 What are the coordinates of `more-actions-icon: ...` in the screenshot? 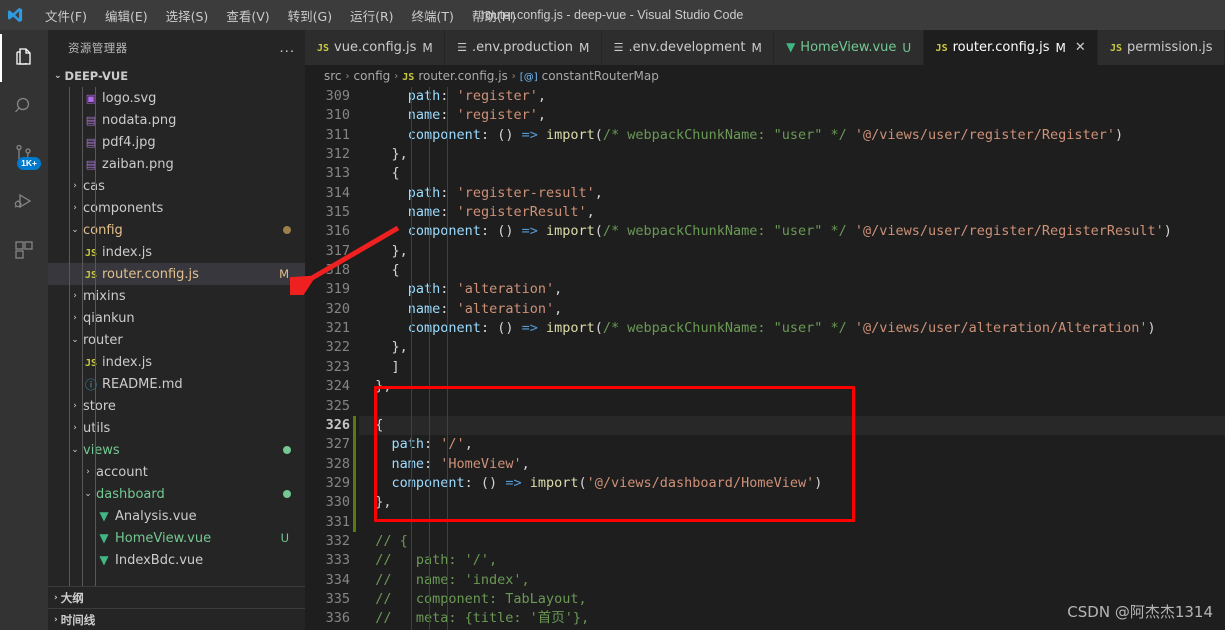 It's located at (287, 47).